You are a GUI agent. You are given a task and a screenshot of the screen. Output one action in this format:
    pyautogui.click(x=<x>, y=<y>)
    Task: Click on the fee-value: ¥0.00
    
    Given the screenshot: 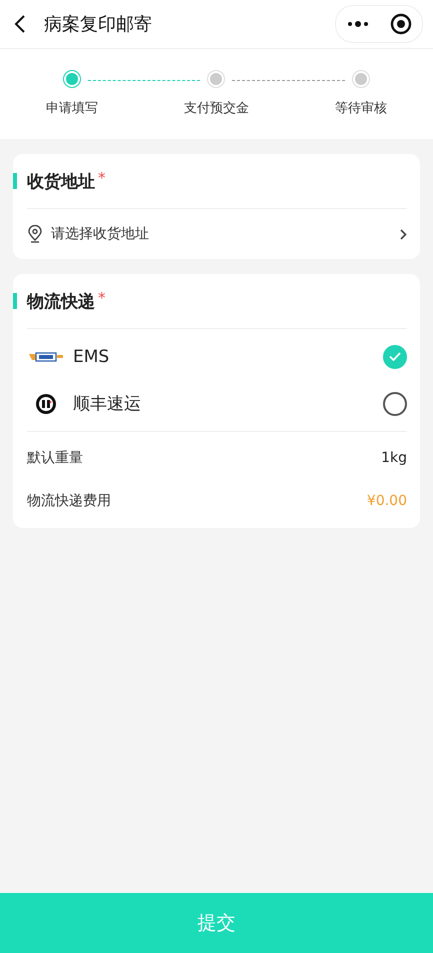 What is the action you would take?
    pyautogui.click(x=386, y=500)
    